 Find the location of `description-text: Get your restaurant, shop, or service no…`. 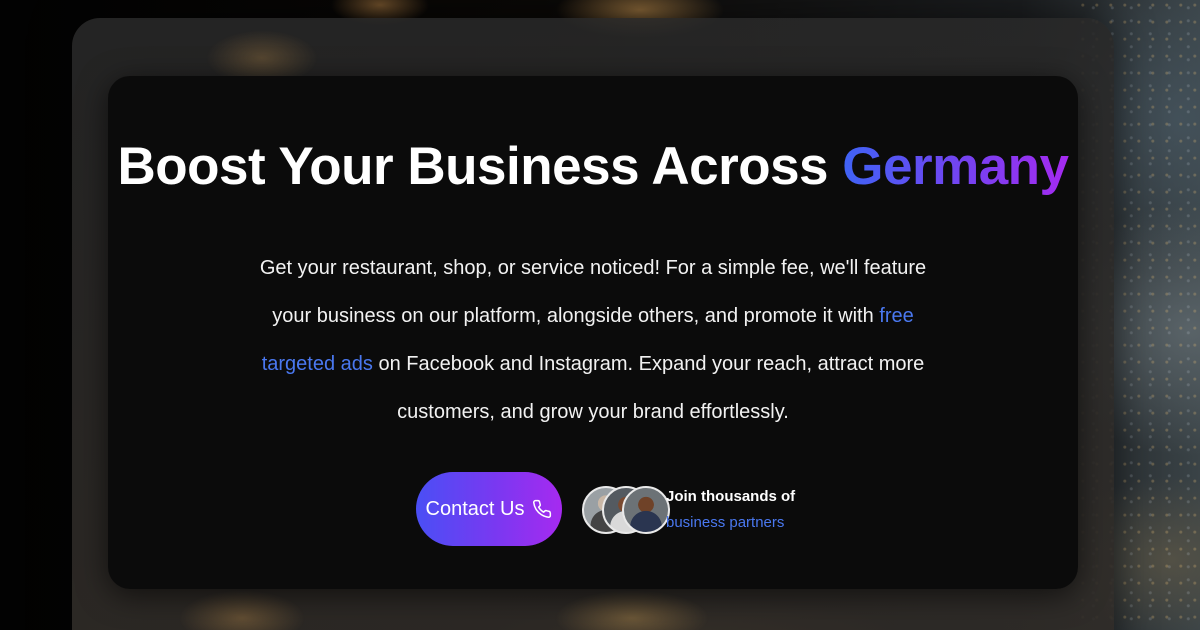

description-text: Get your restaurant, shop, or service no… is located at coordinates (593, 292).